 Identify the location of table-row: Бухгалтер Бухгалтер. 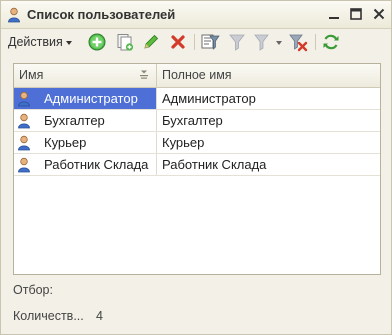
(197, 121).